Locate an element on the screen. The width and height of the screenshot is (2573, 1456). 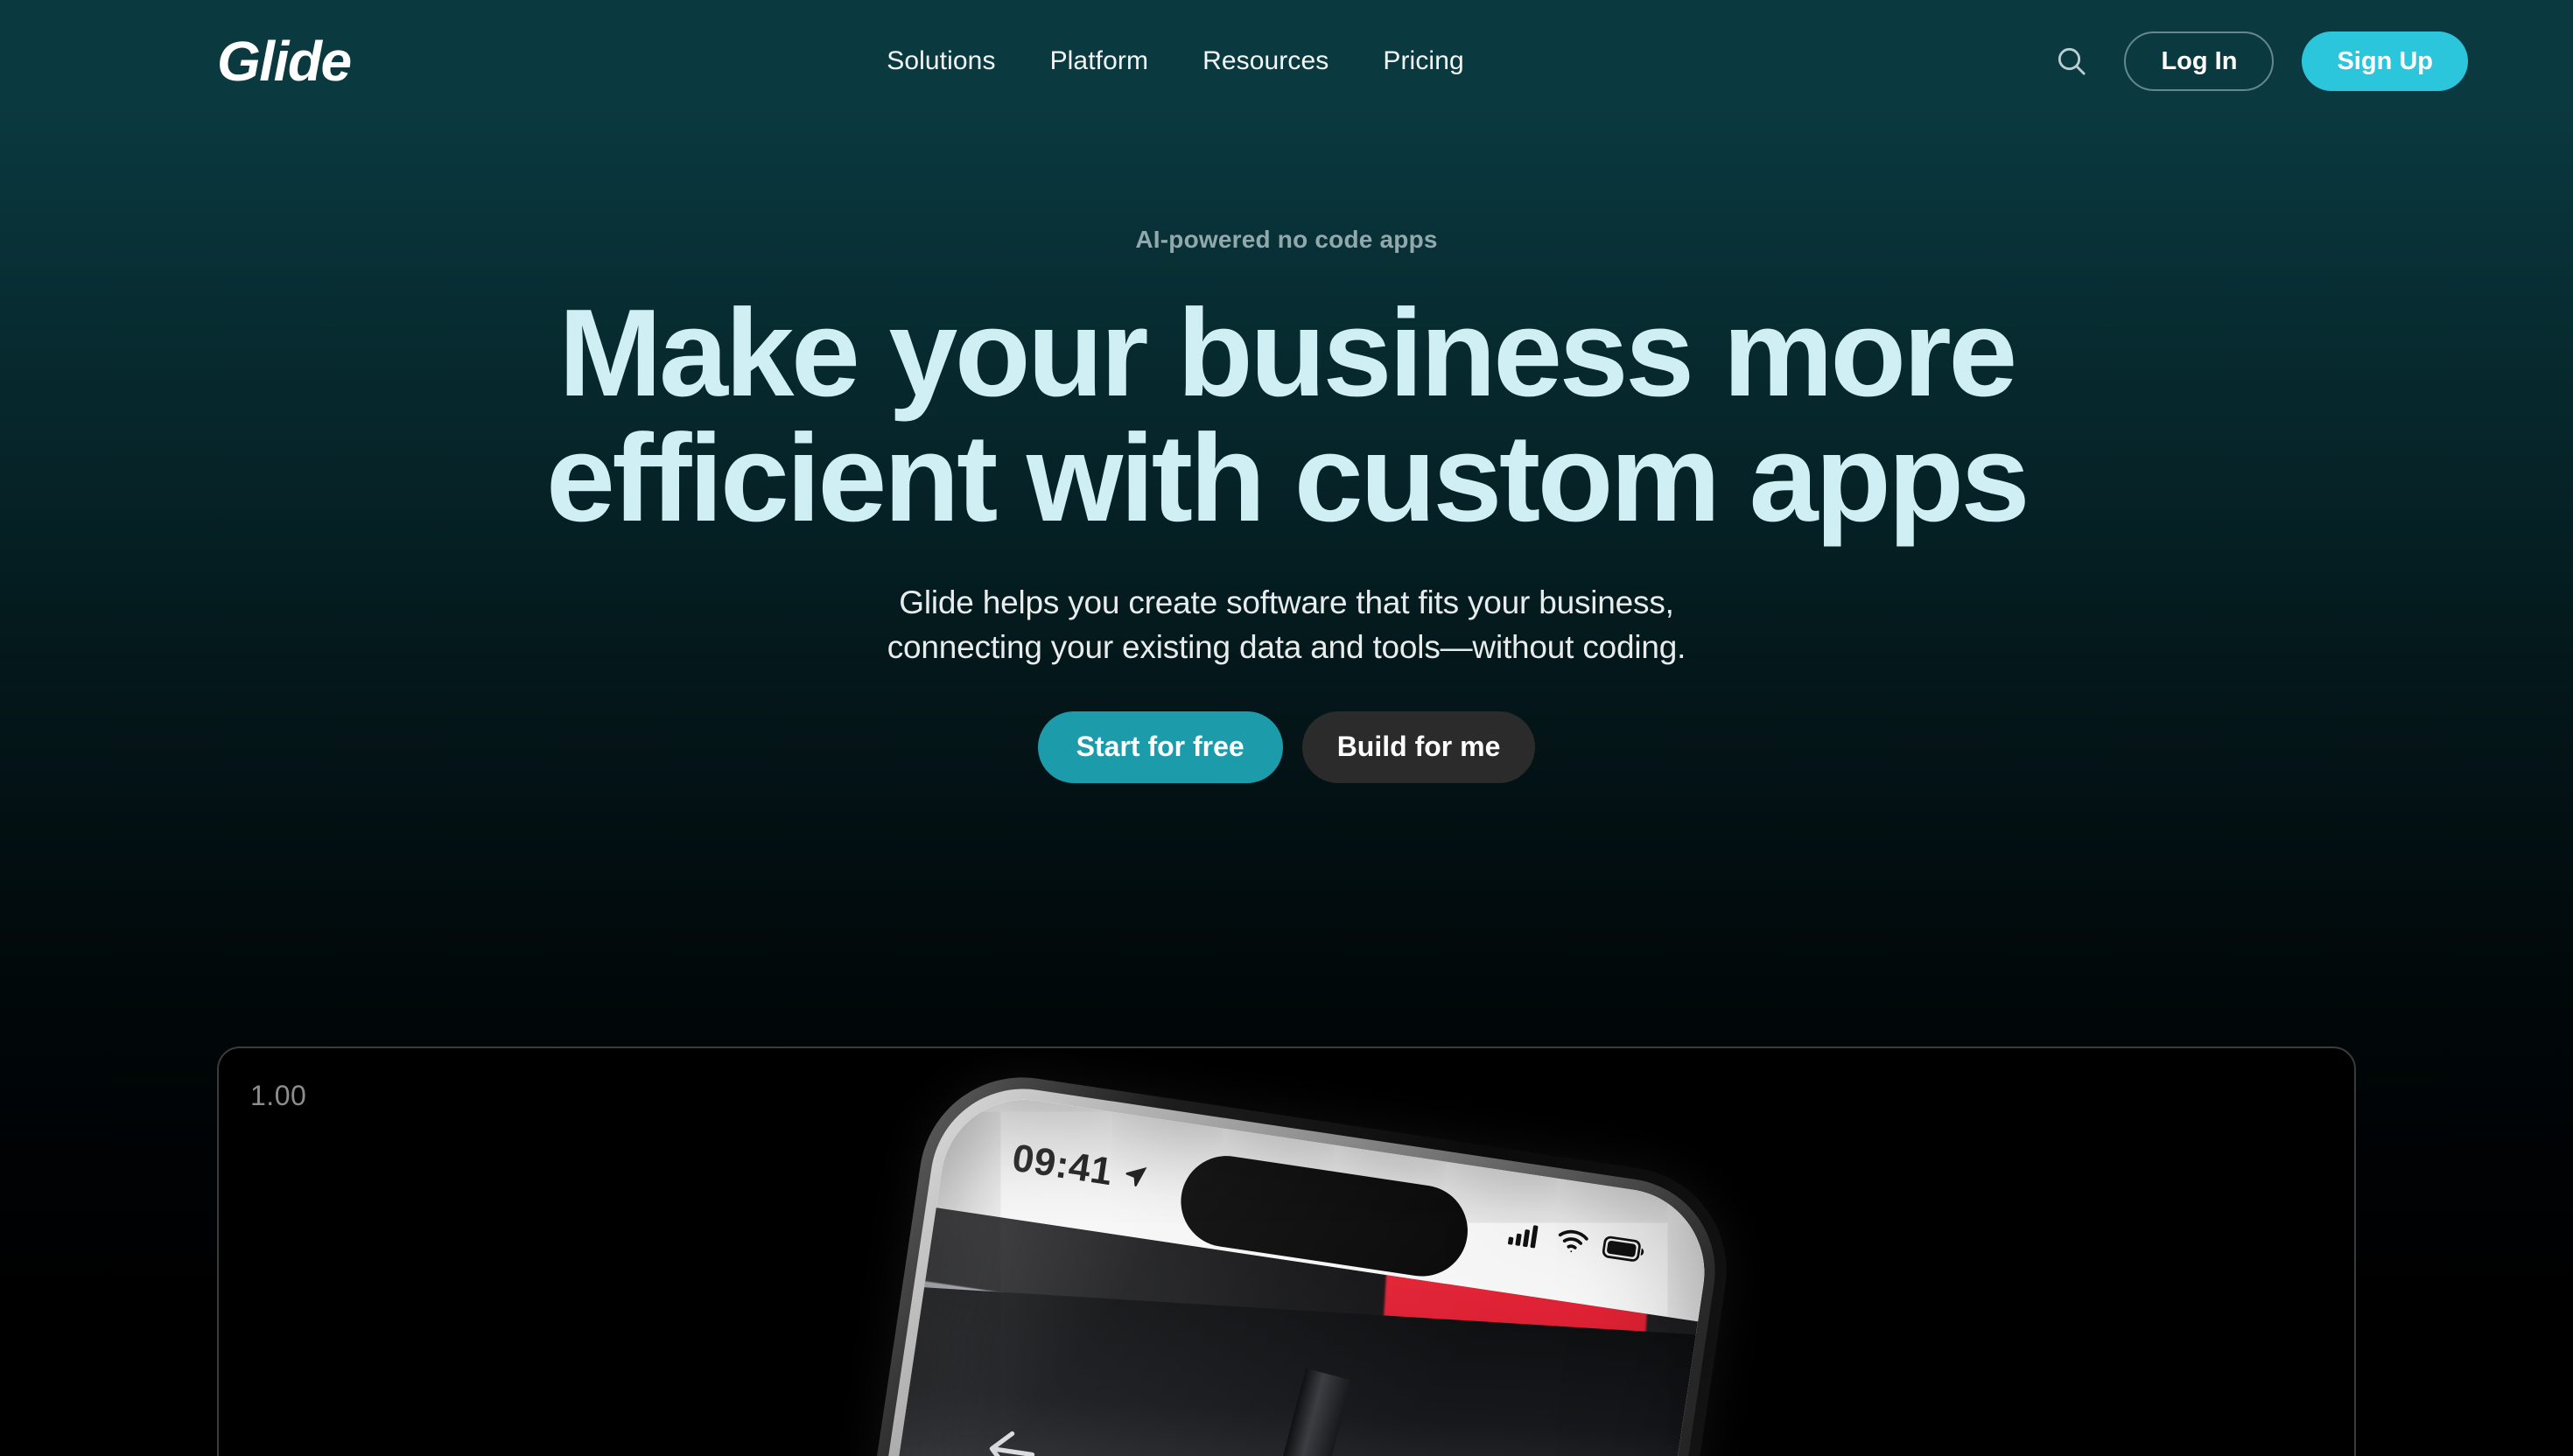
primary-navigation: Solutions Platform Resources Pricing is located at coordinates (1175, 61).